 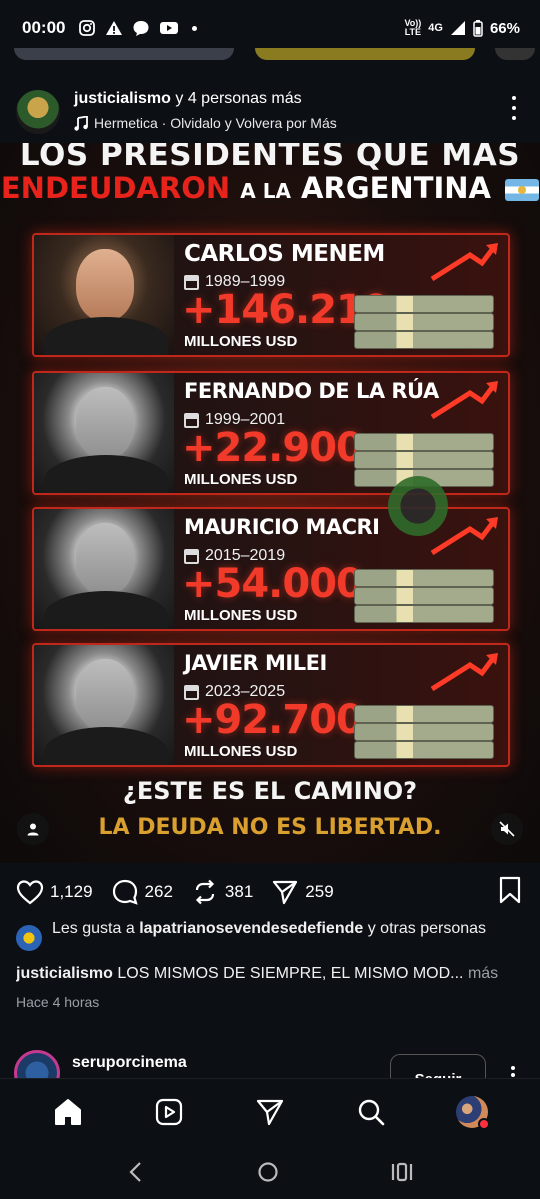 I want to click on nav-direct, so click(x=270, y=1112).